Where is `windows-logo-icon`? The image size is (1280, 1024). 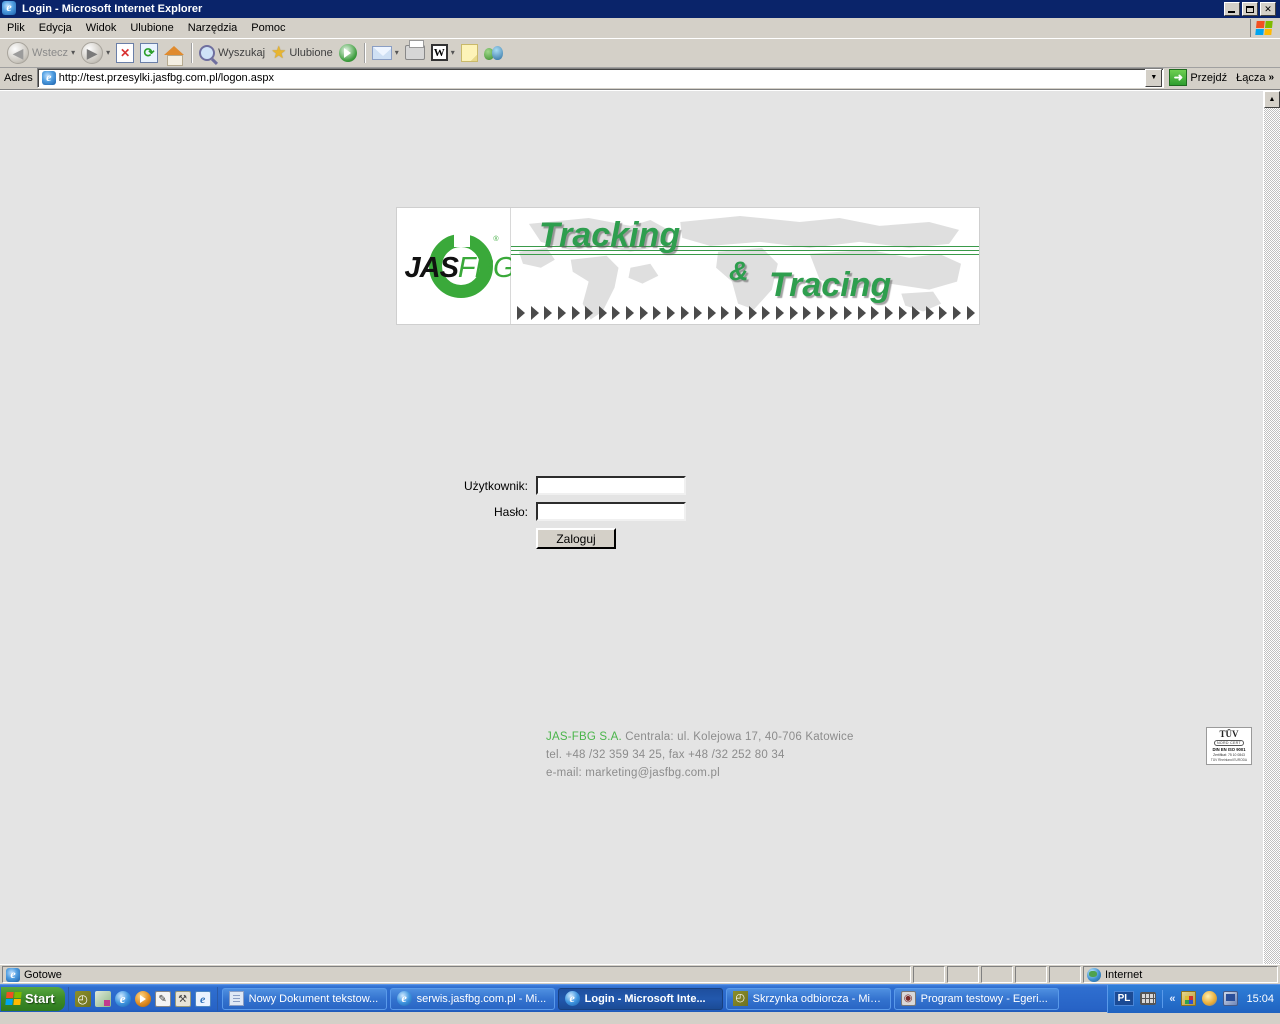 windows-logo-icon is located at coordinates (13, 998).